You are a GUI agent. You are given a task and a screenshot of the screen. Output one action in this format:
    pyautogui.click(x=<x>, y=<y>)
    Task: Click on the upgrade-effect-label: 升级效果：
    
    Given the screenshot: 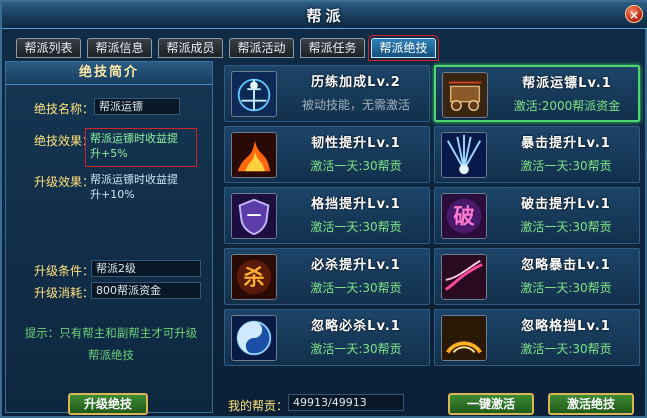 What is the action you would take?
    pyautogui.click(x=64, y=182)
    